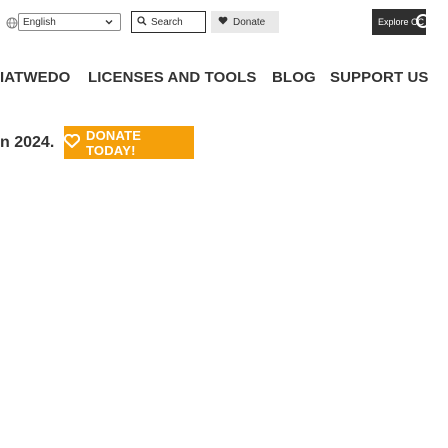 The image size is (448, 448). I want to click on donate-today-button: DONATE TODAY!, so click(128, 142).